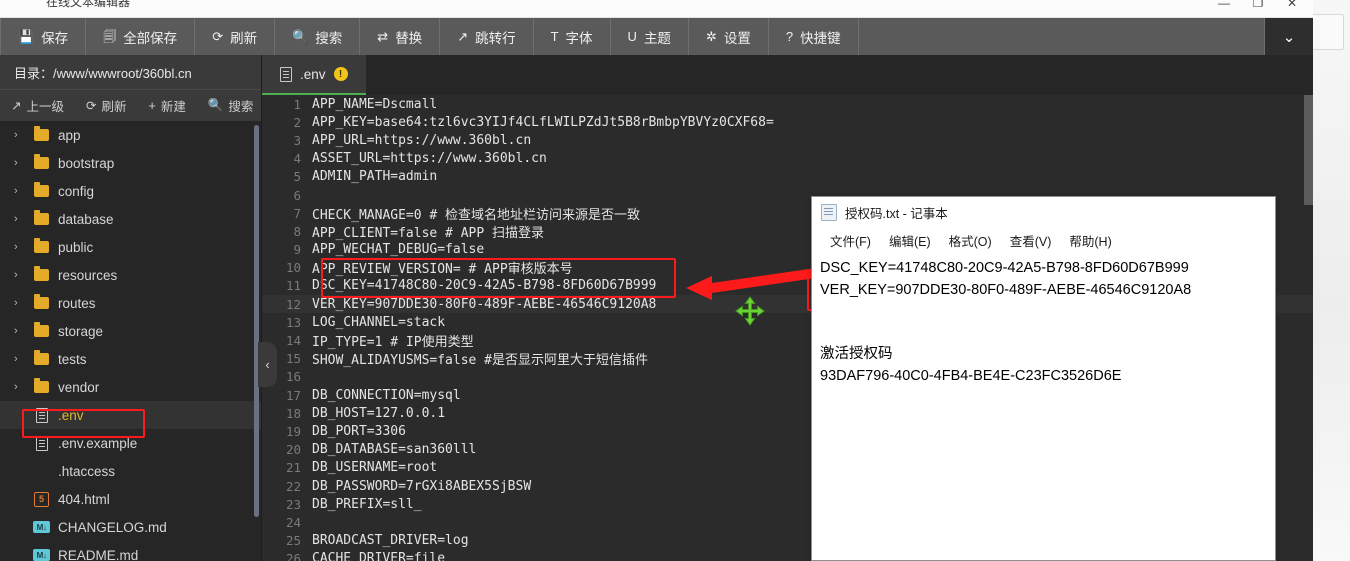 This screenshot has width=1350, height=561. Describe the element at coordinates (422, 140) in the screenshot. I see `code-line-text: APP_URL=https://www.360bl.cn` at that location.